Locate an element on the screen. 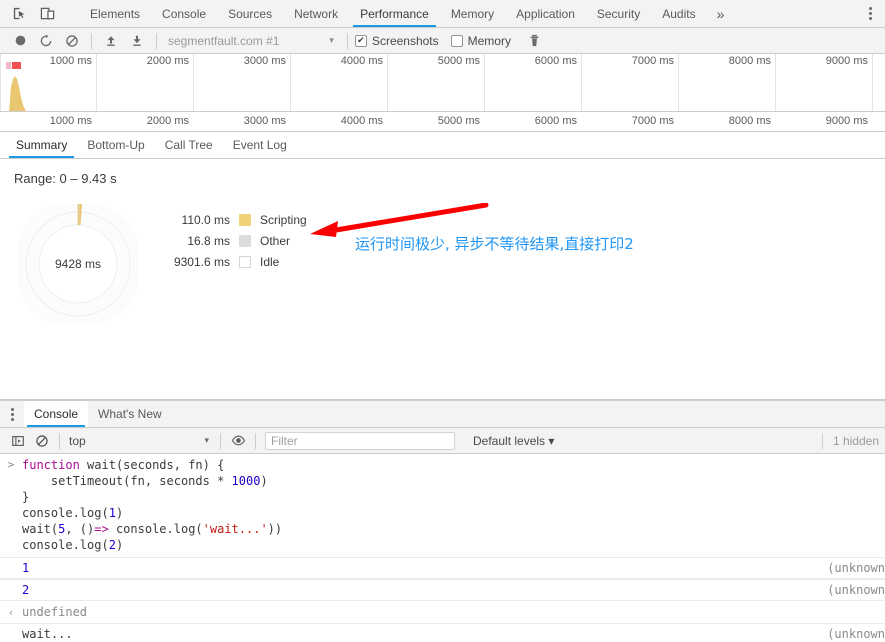  save-profile-icon is located at coordinates (137, 41).